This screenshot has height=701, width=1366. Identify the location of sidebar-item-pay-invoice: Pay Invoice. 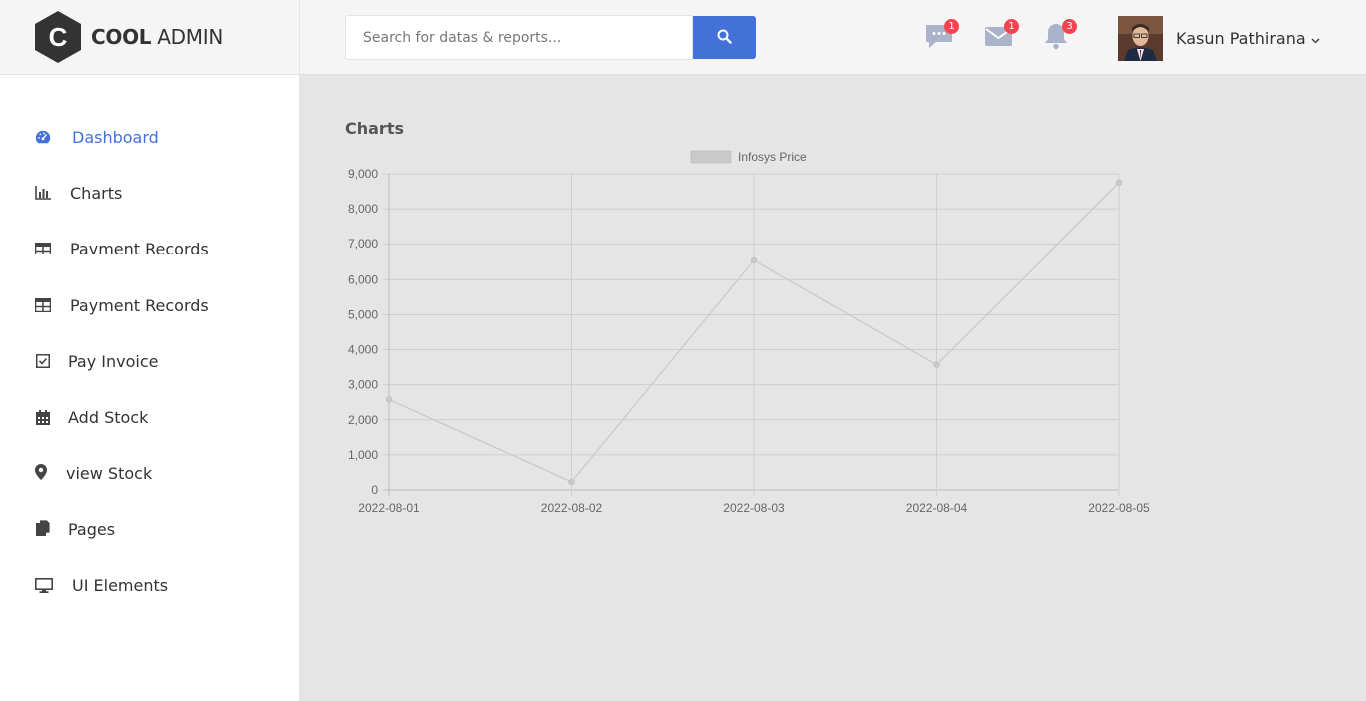
(150, 362).